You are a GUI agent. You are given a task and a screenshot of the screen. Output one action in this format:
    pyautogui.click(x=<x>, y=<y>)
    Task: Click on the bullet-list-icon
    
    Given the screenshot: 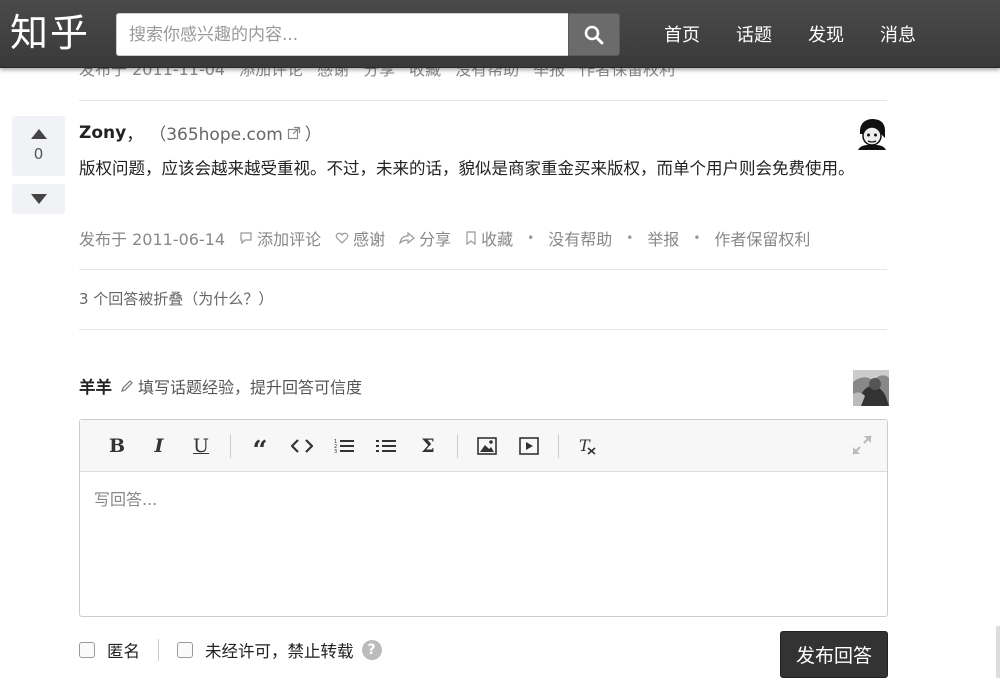 What is the action you would take?
    pyautogui.click(x=386, y=445)
    